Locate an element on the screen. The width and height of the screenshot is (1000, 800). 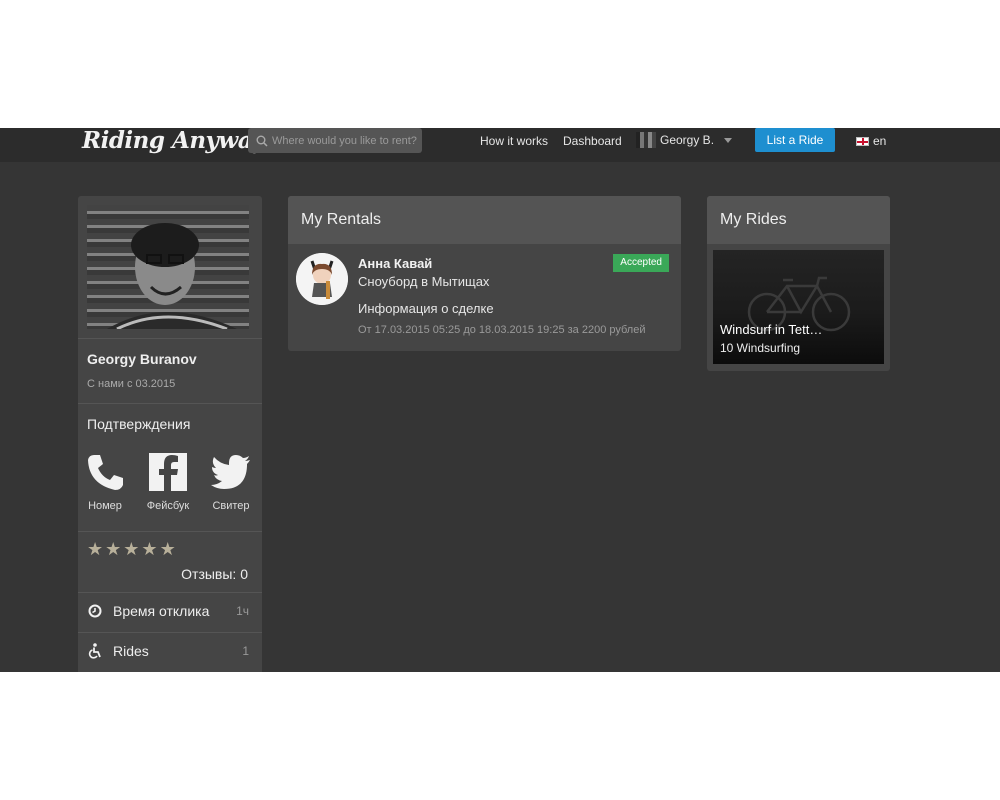
phone-icon is located at coordinates (105, 472).